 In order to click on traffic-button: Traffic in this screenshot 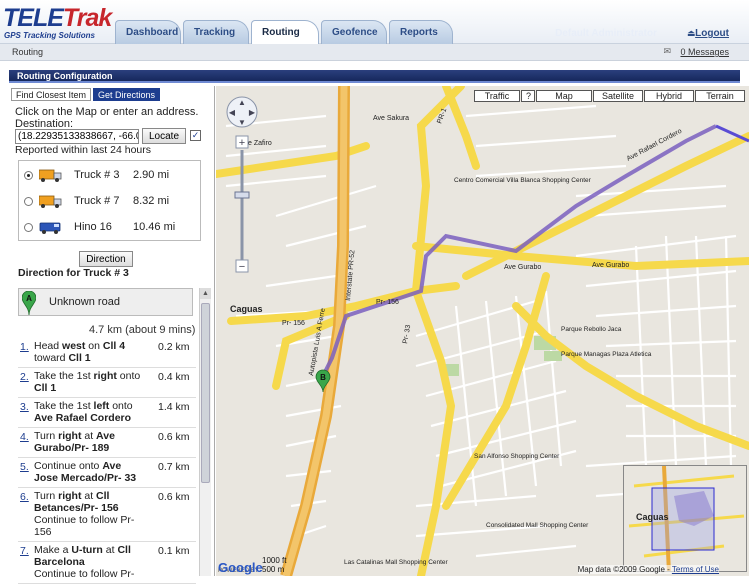, I will do `click(497, 96)`.